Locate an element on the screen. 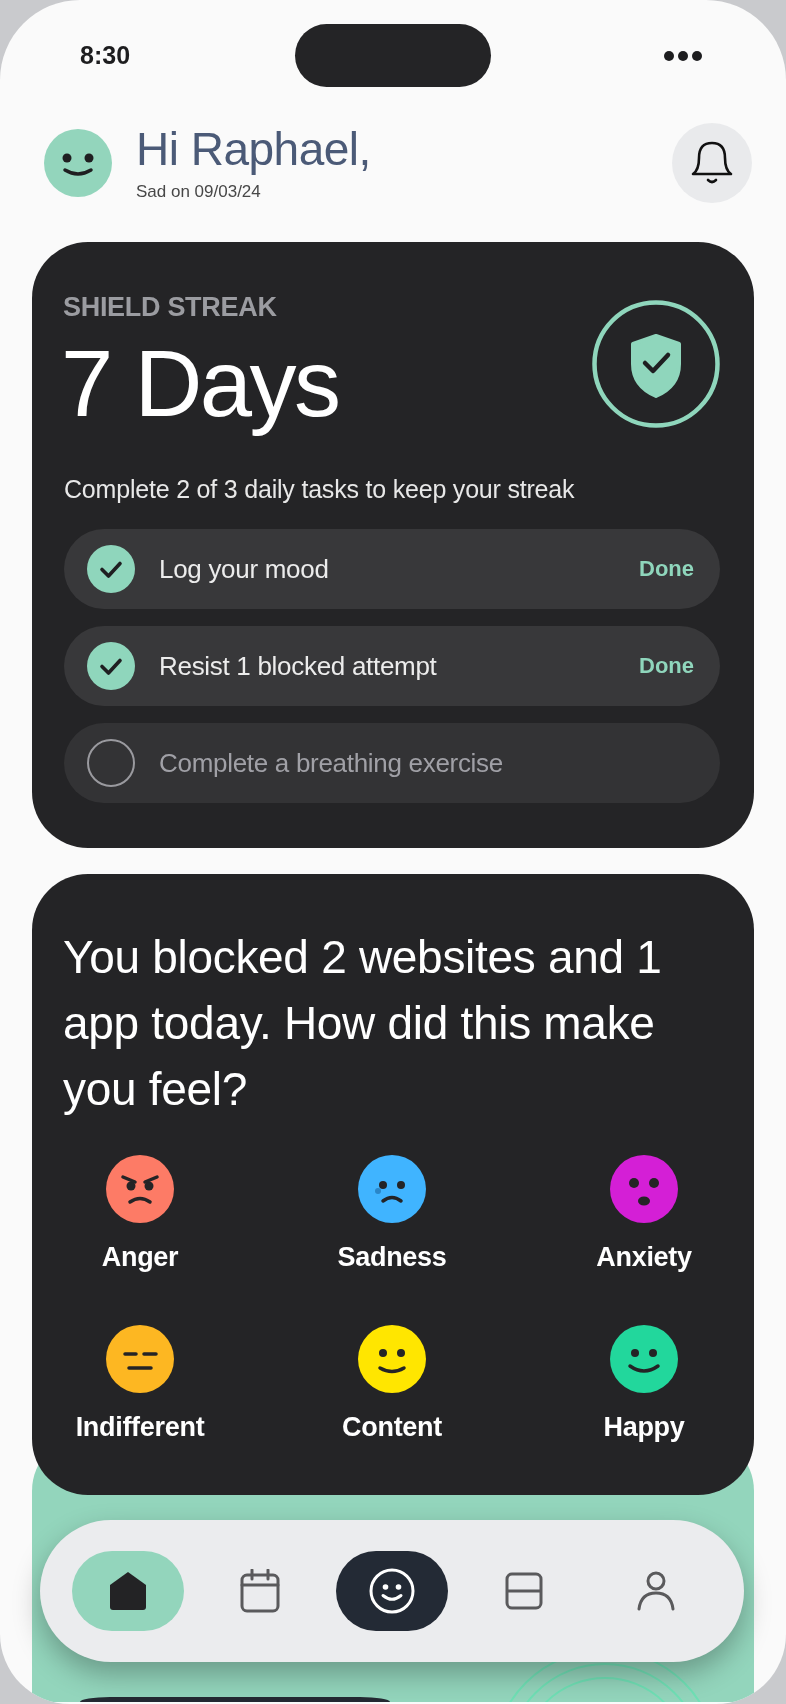  mood-date-subtitle: Sad on 09/03/24 is located at coordinates (199, 192).